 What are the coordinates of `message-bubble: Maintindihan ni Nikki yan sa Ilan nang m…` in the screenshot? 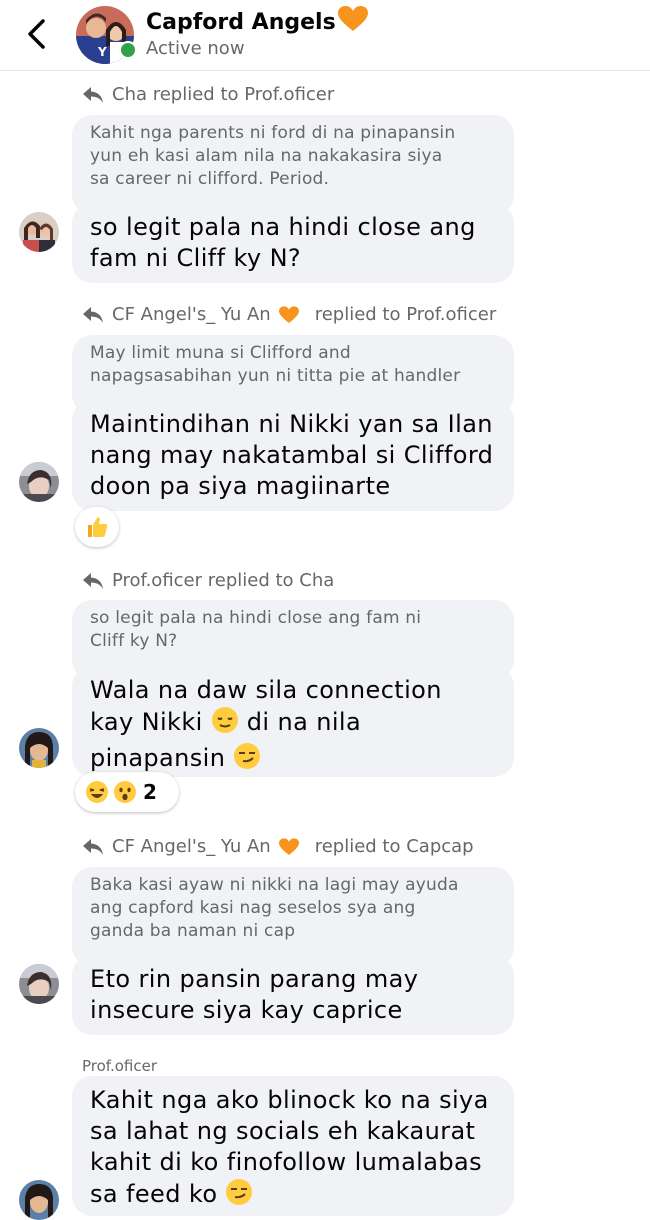 It's located at (293, 455).